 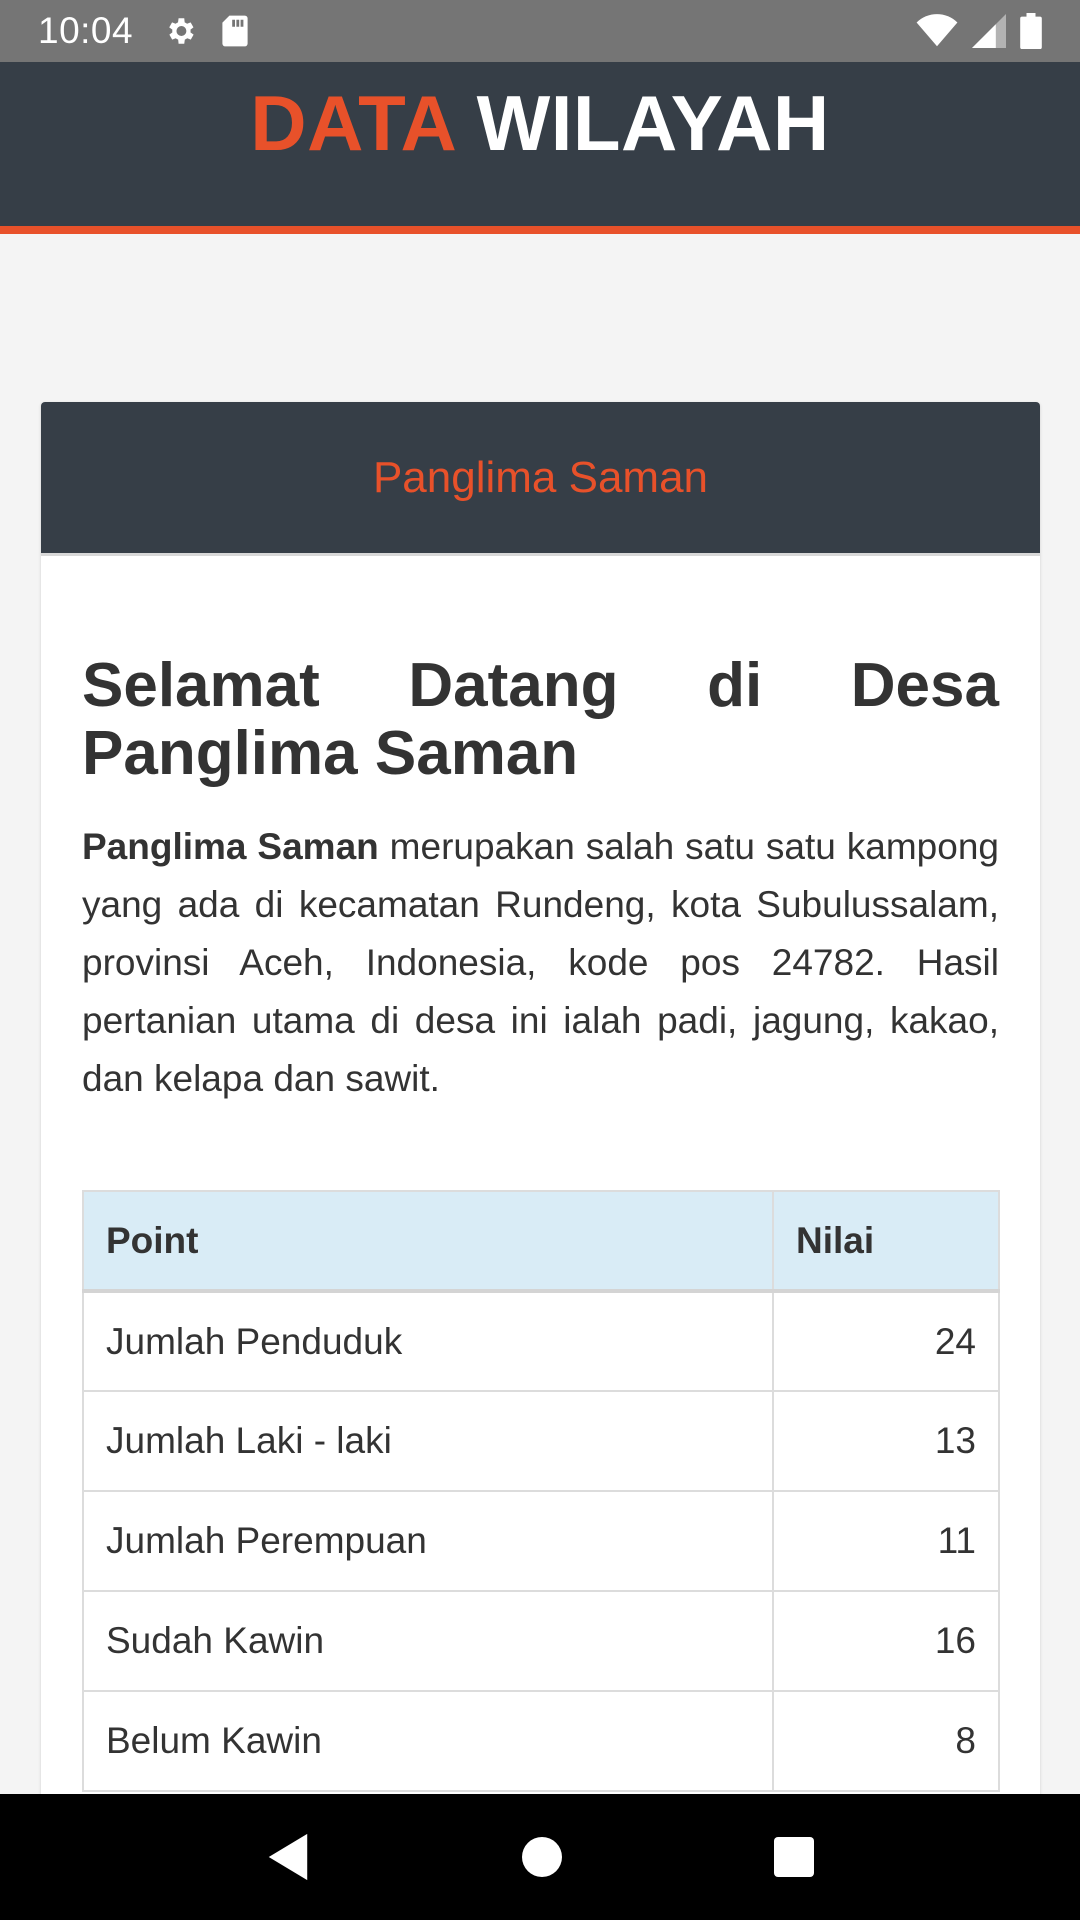 What do you see at coordinates (653, 123) in the screenshot?
I see `app-title-rest: WILAYAH` at bounding box center [653, 123].